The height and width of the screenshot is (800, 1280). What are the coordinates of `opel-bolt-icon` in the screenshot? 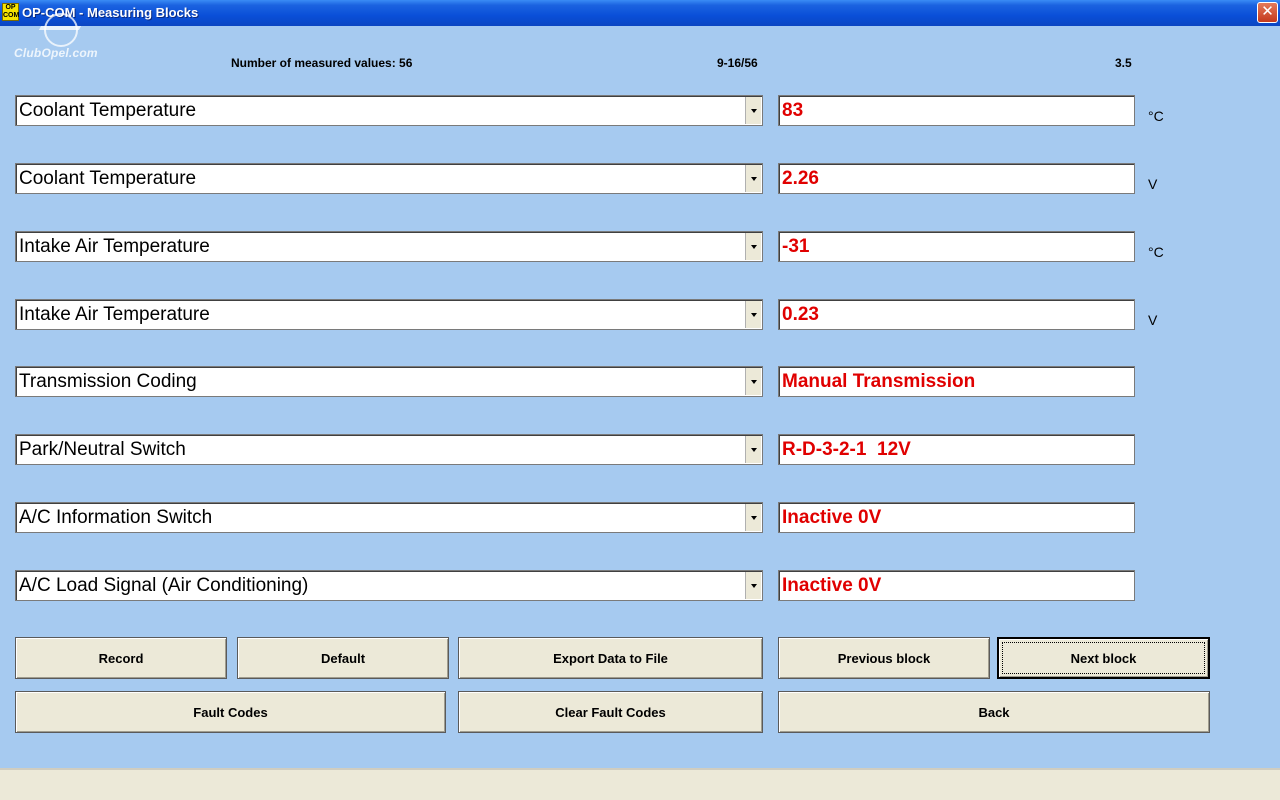 It's located at (60, 28).